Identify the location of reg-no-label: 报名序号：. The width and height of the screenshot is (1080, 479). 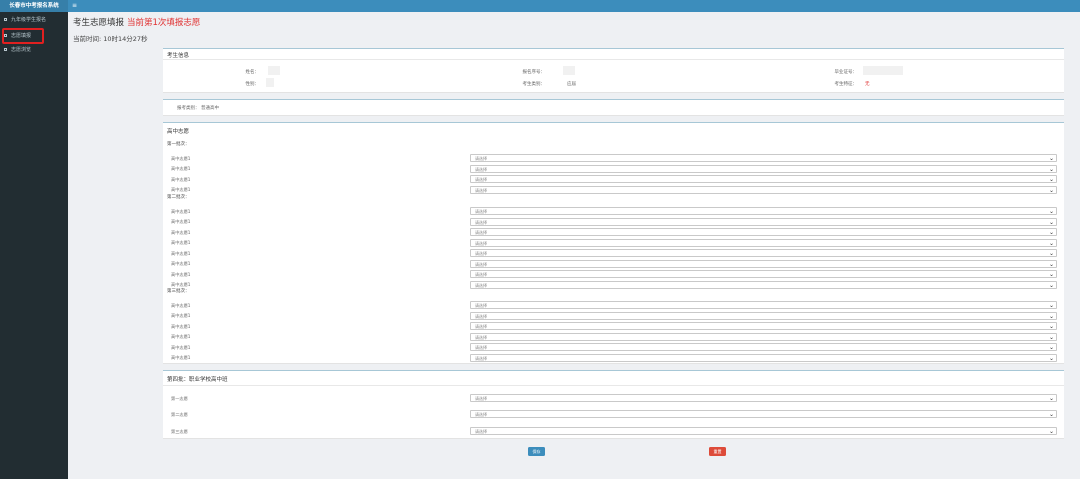
(534, 72).